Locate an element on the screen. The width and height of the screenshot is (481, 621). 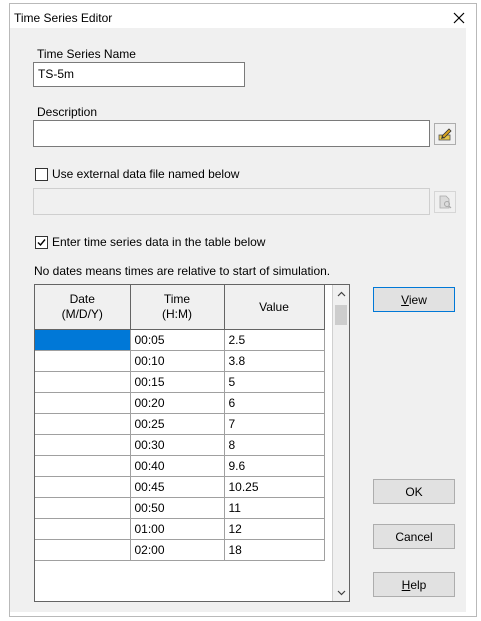
table-row: 02:00 18 is located at coordinates (180, 550).